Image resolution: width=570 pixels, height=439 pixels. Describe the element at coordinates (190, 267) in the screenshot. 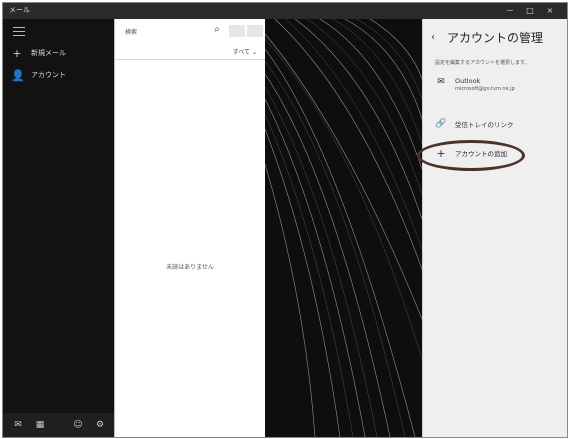

I see `empty-message: 未読はありません` at that location.